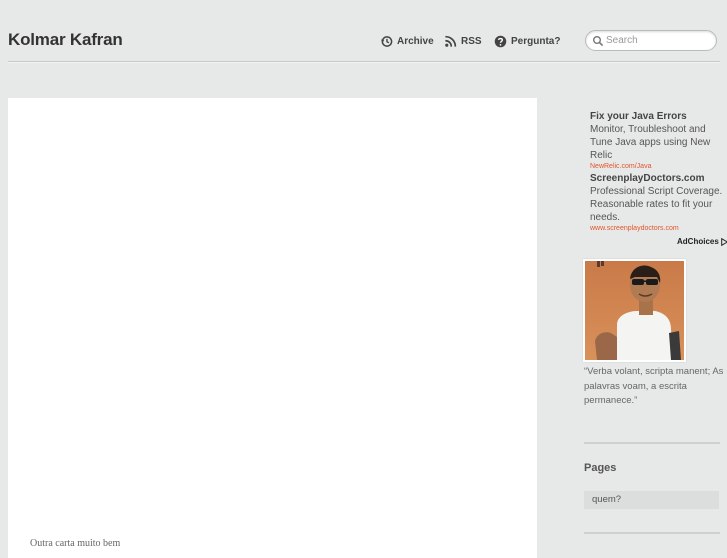 The width and height of the screenshot is (727, 558). Describe the element at coordinates (658, 167) in the screenshot. I see `ad-url: NewRelic.com/Java` at that location.